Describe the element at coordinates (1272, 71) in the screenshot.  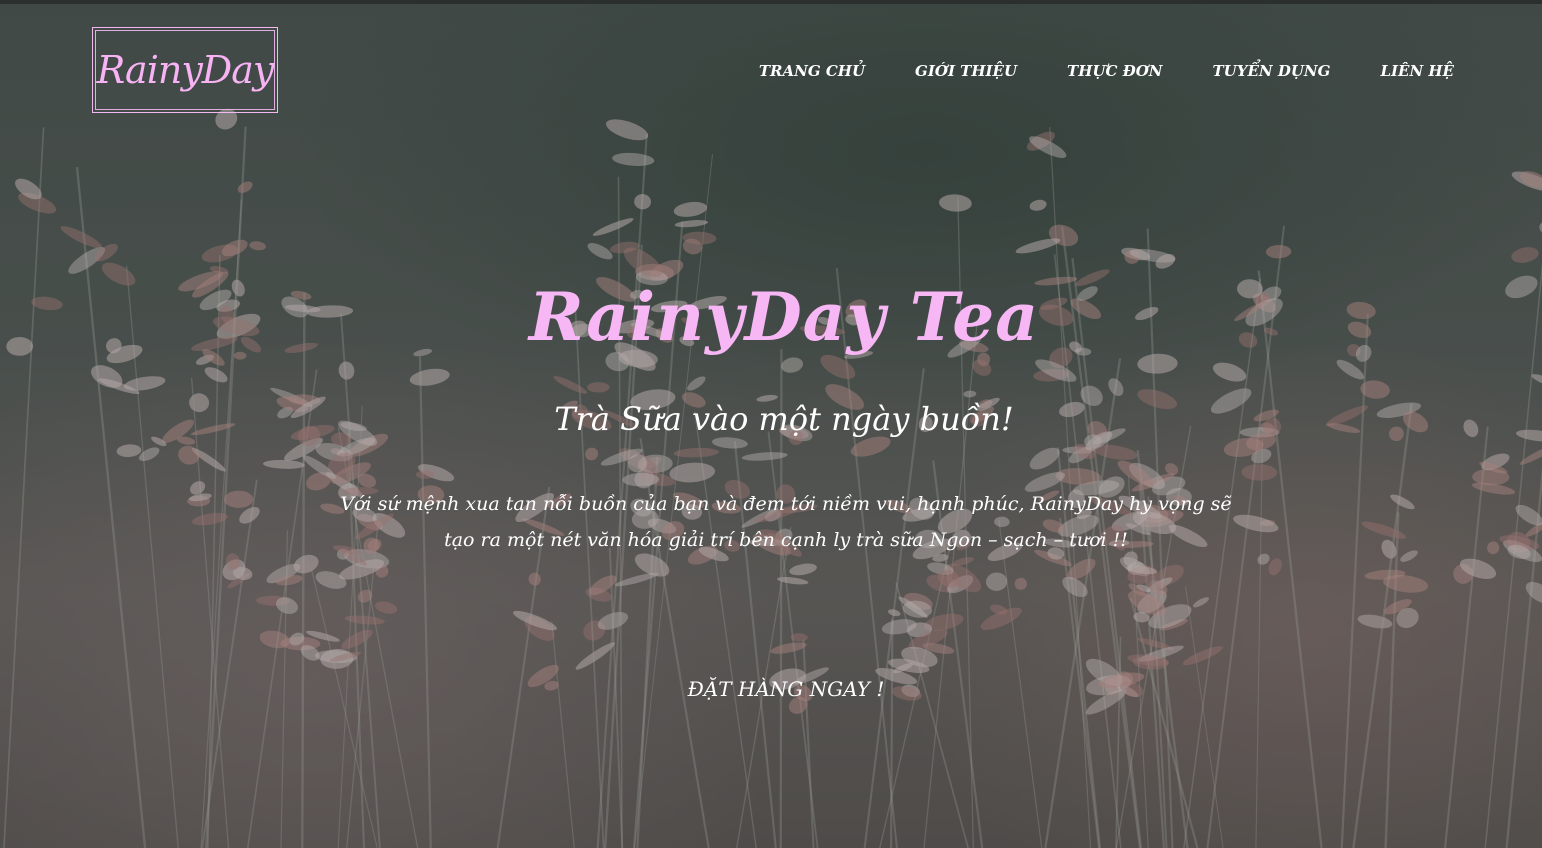
I see `nav-item-careers: TUYỂN DỤNG` at that location.